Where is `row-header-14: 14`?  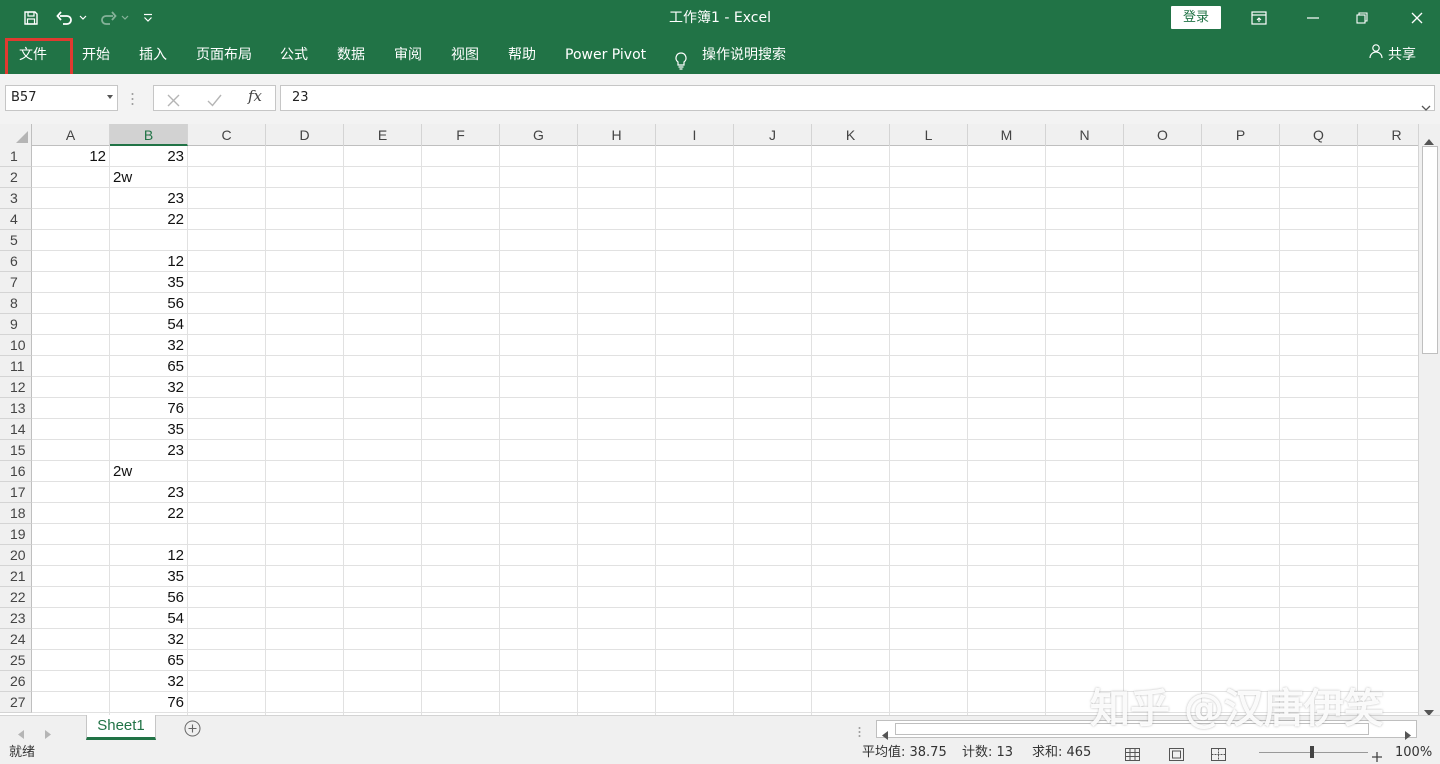
row-header-14: 14 is located at coordinates (16, 429).